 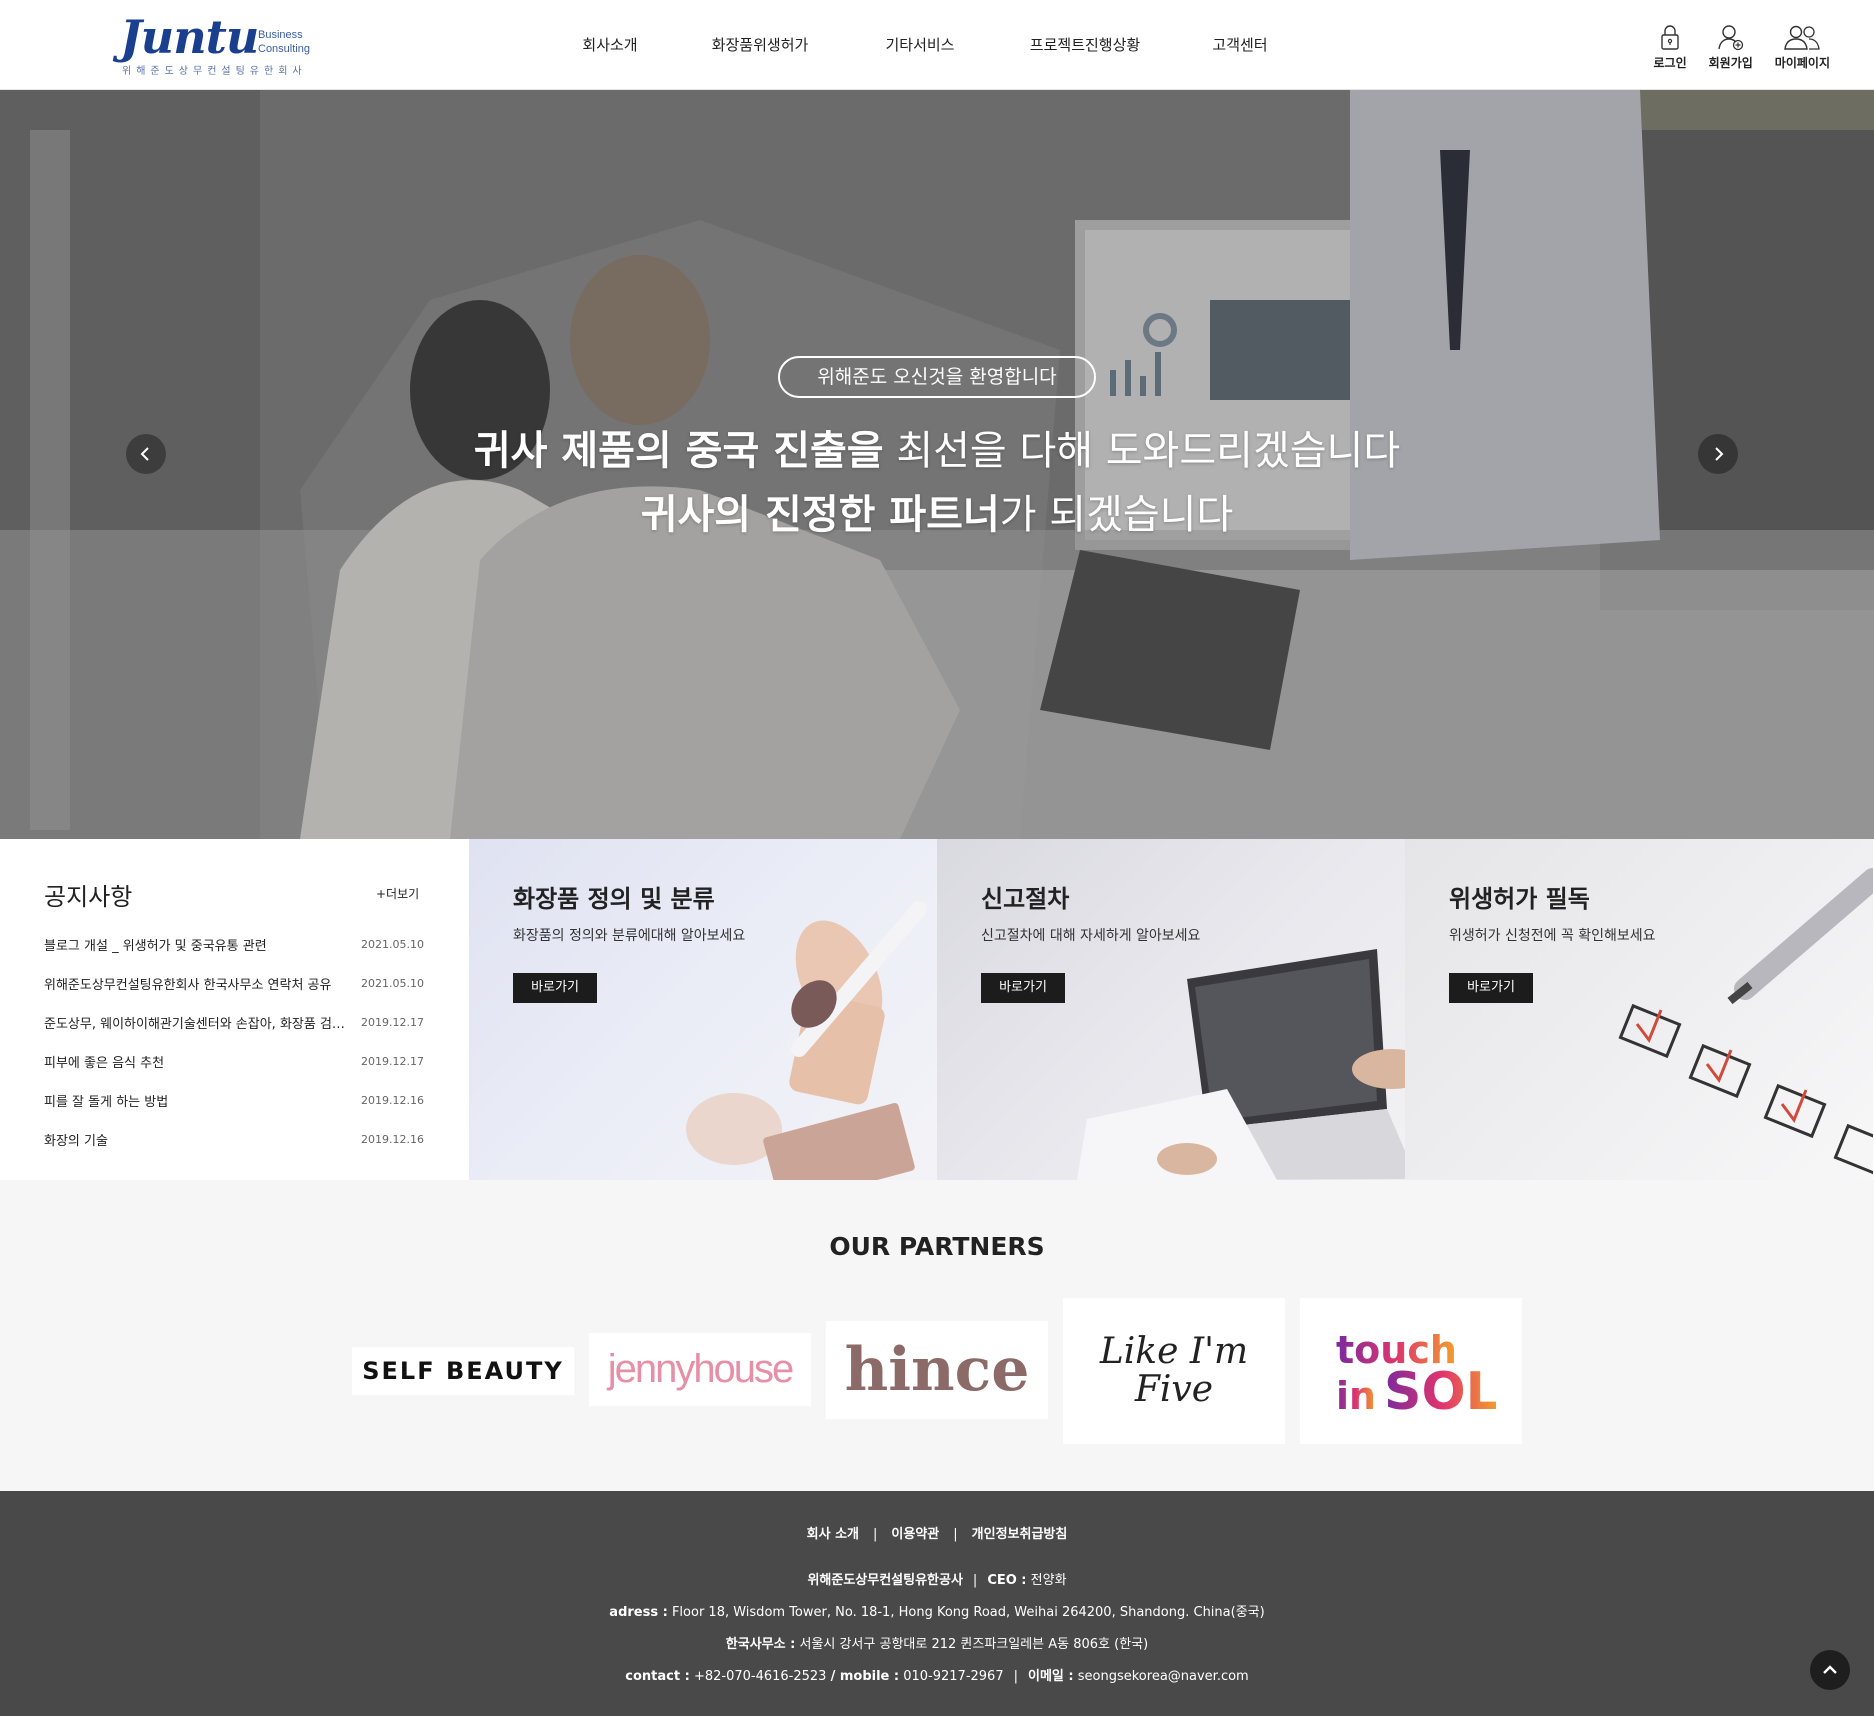 I want to click on login-label: 로그인, so click(x=1670, y=63).